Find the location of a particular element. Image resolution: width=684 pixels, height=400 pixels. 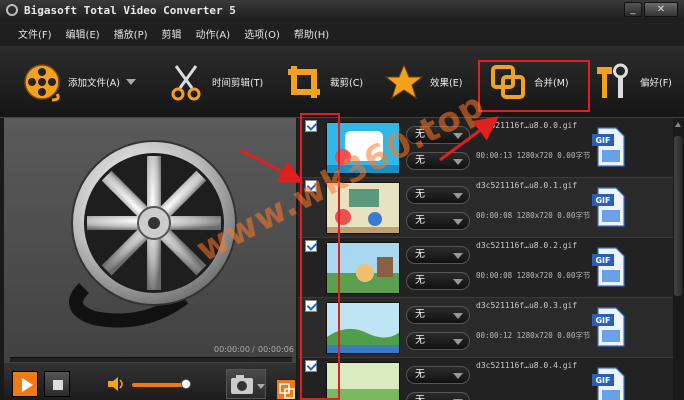

arrow-to-checkboxes is located at coordinates (271, 165).